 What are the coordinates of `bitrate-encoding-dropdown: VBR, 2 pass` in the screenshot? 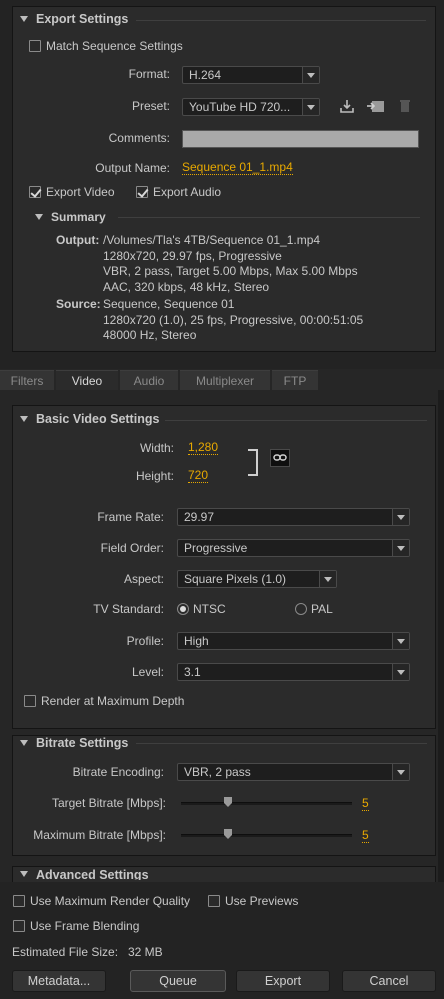 It's located at (293, 772).